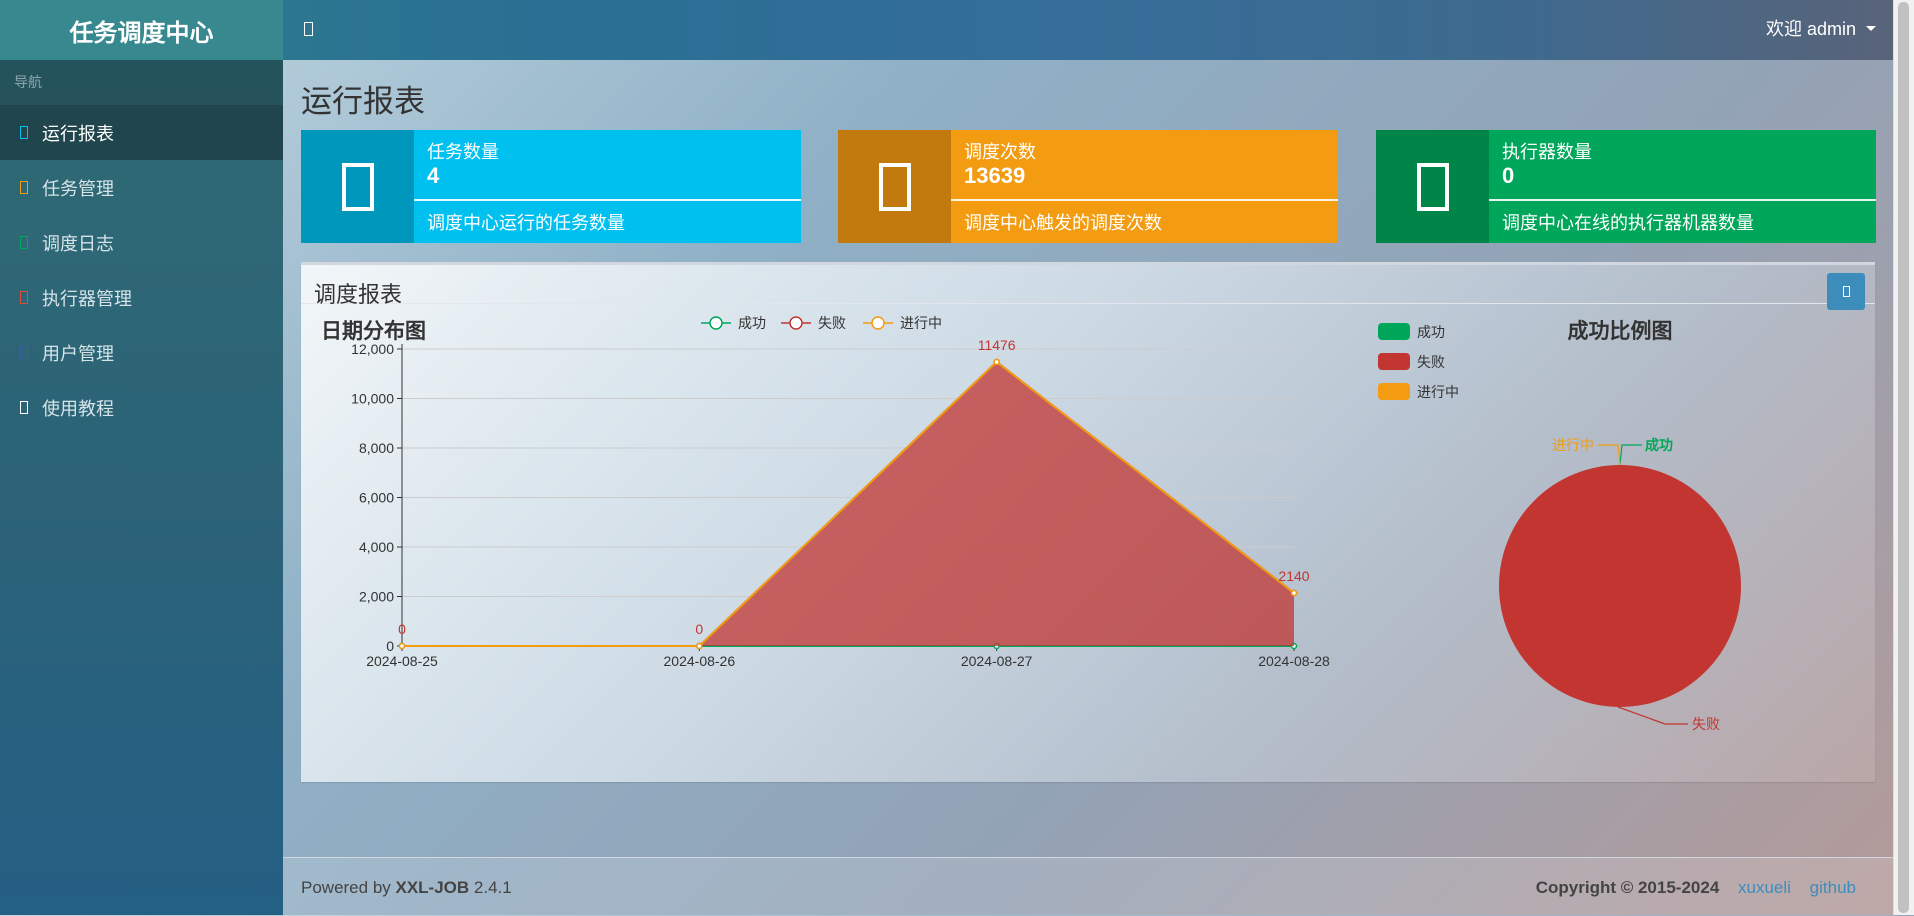  I want to click on server-icon, so click(1432, 186).